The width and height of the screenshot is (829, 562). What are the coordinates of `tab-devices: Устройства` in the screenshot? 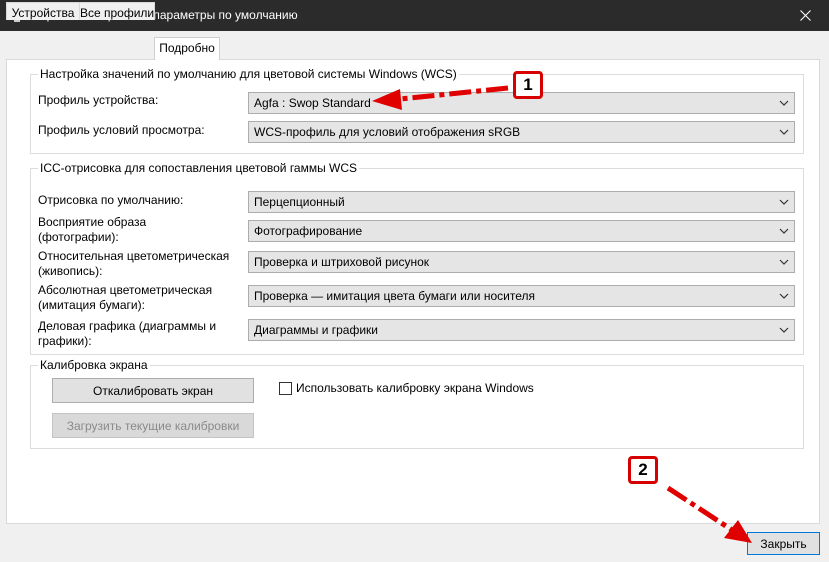 It's located at (43, 11).